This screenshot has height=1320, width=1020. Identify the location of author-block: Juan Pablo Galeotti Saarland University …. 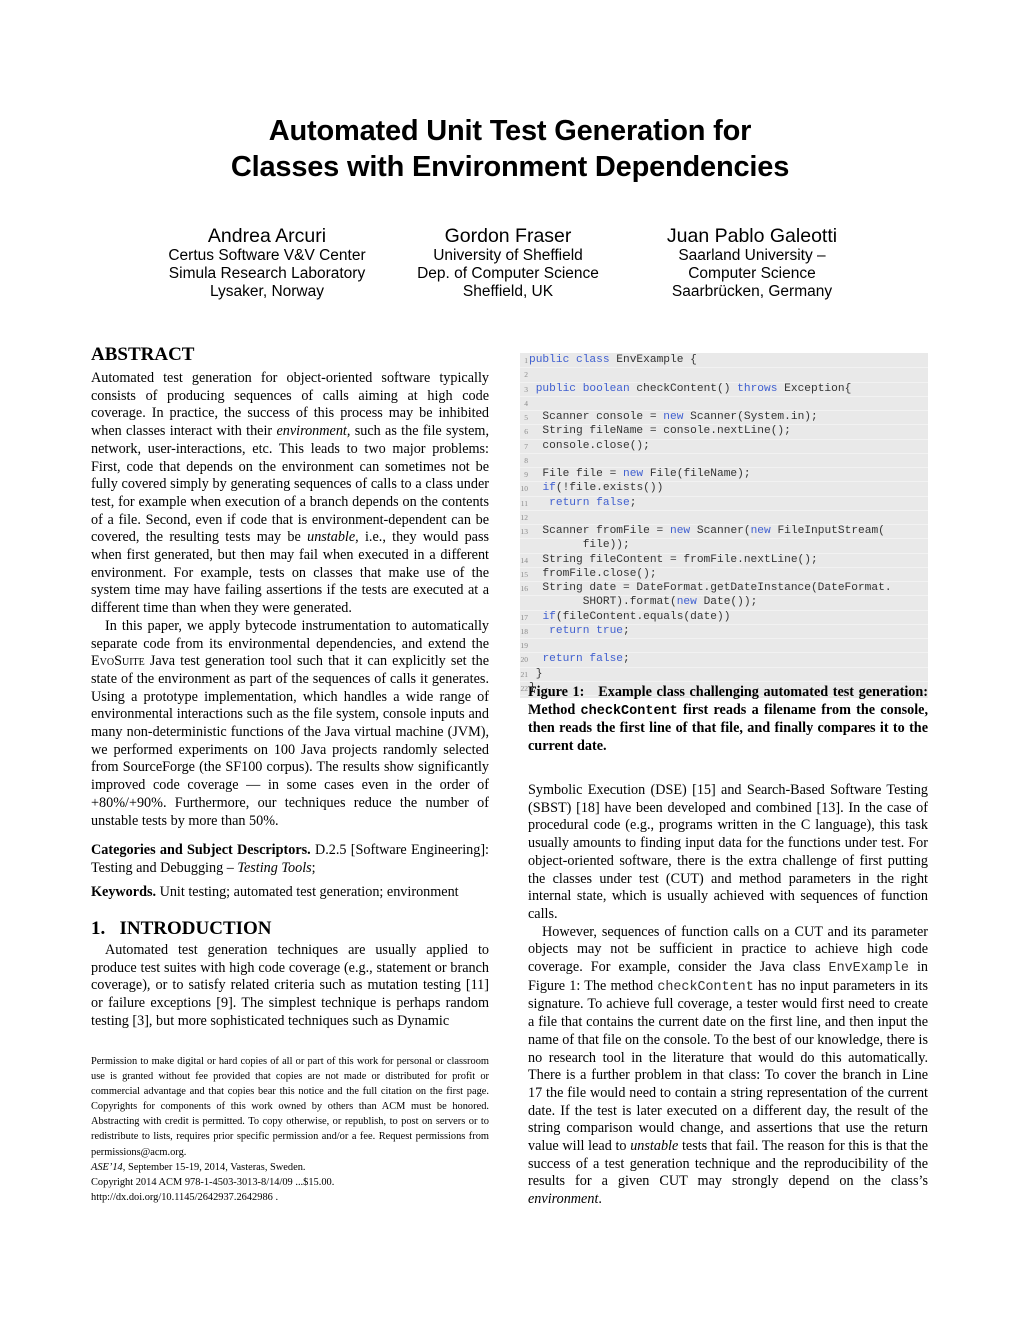
(752, 263).